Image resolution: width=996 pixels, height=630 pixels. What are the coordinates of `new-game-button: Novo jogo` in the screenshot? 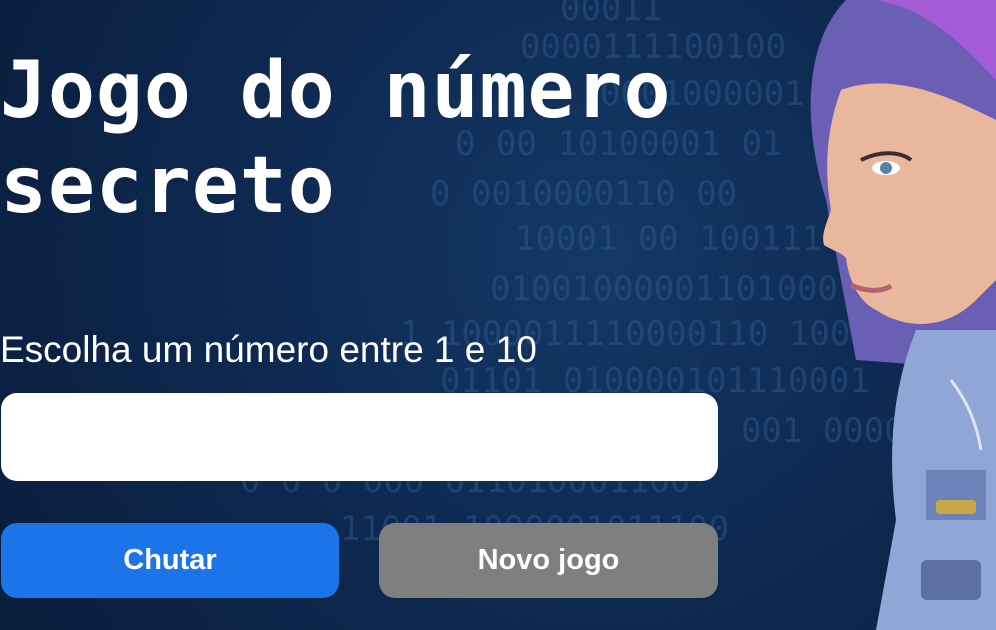 It's located at (548, 560).